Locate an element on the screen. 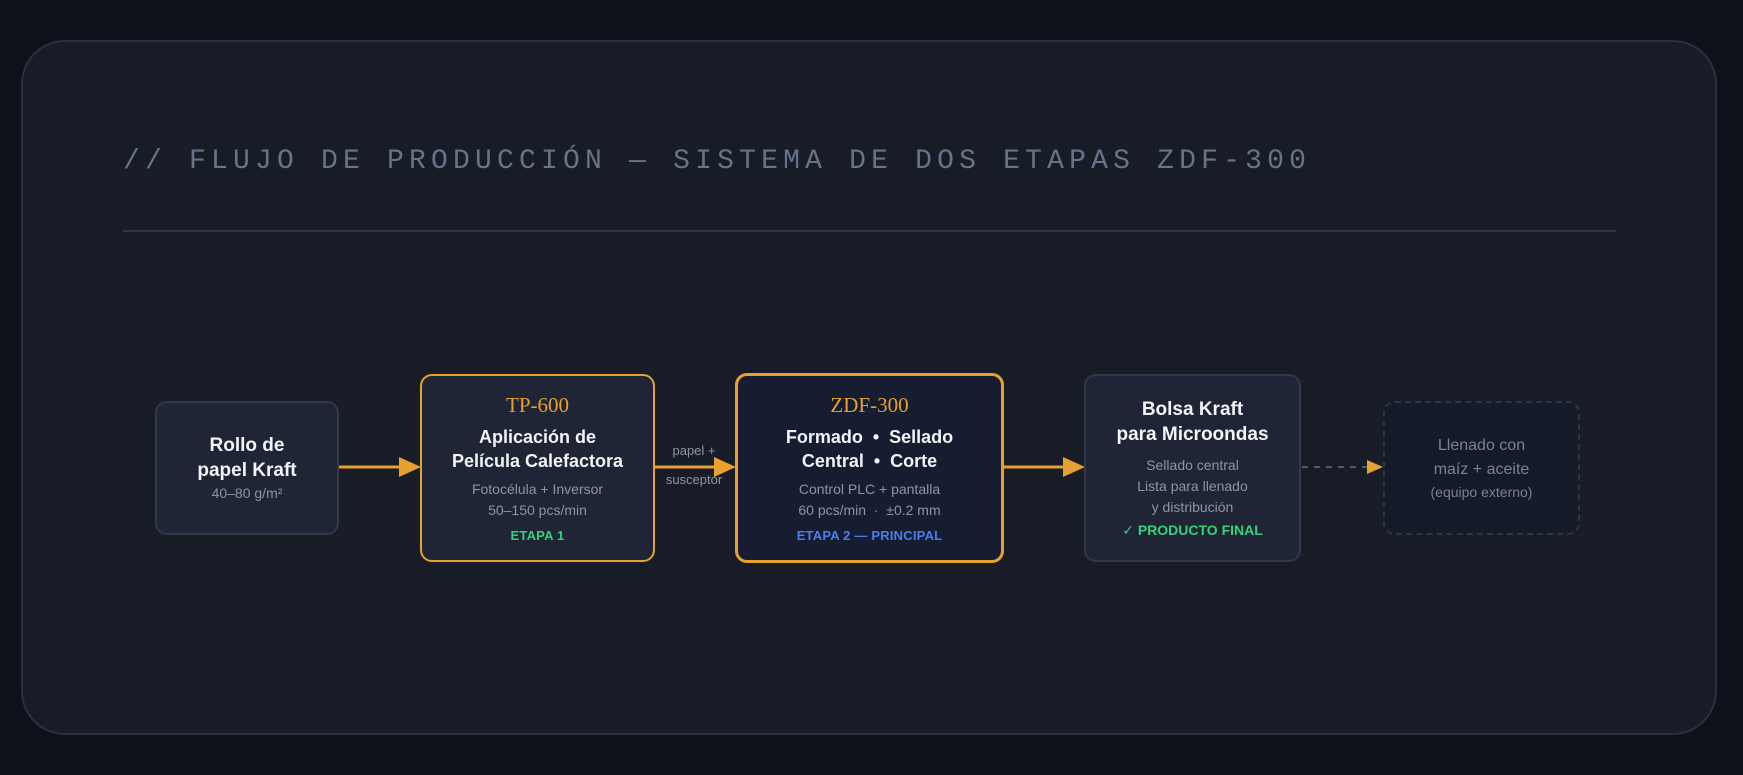 The width and height of the screenshot is (1743, 775). edge-label-paper-susceptor: papel + susceptor is located at coordinates (694, 465).